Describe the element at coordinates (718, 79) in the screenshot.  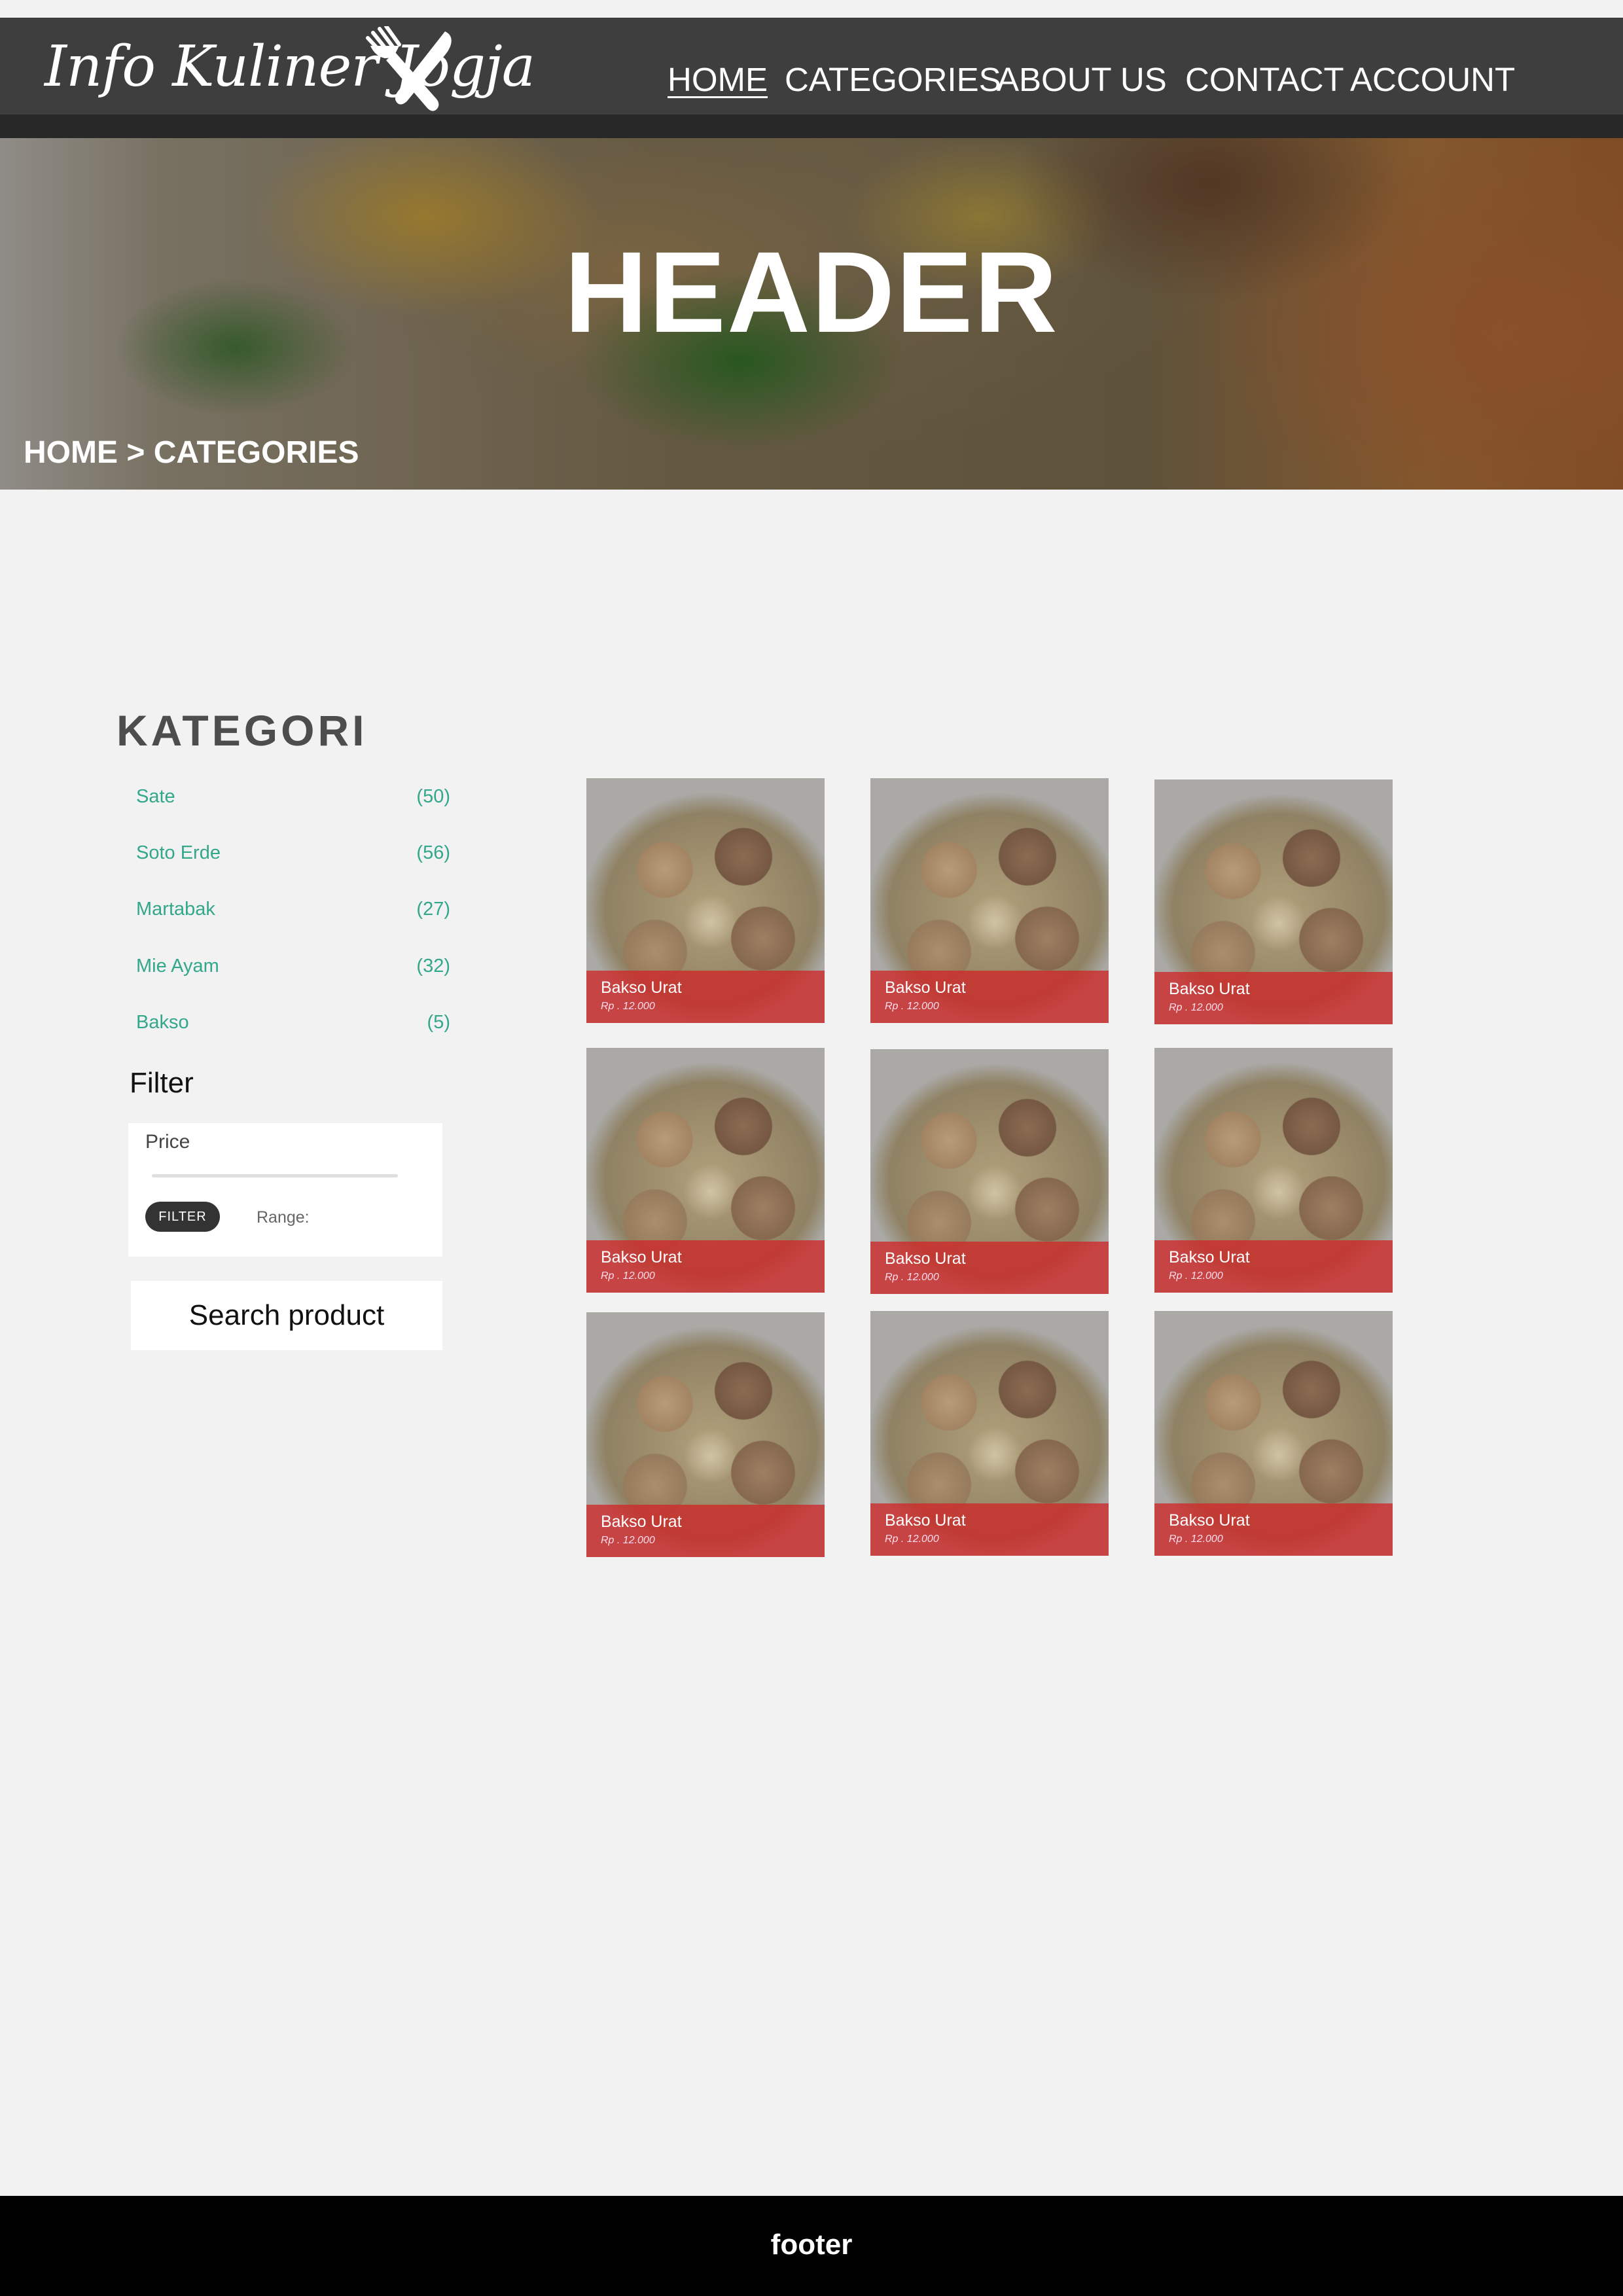
I see `nav-home: HOME` at that location.